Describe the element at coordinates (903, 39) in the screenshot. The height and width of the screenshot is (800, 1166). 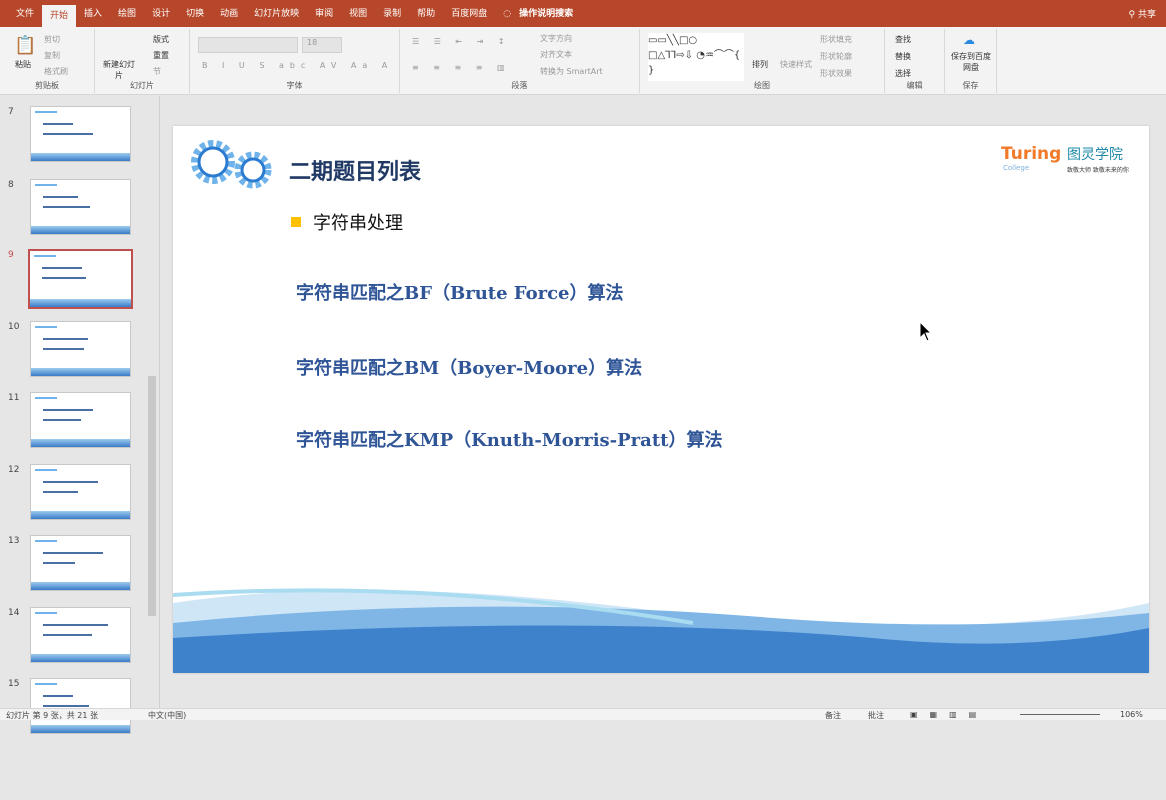
I see `find-button: 查找` at that location.